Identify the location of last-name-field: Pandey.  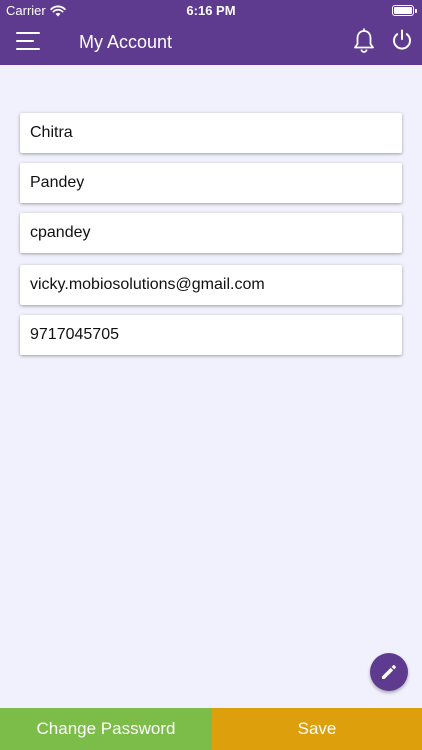
(211, 183).